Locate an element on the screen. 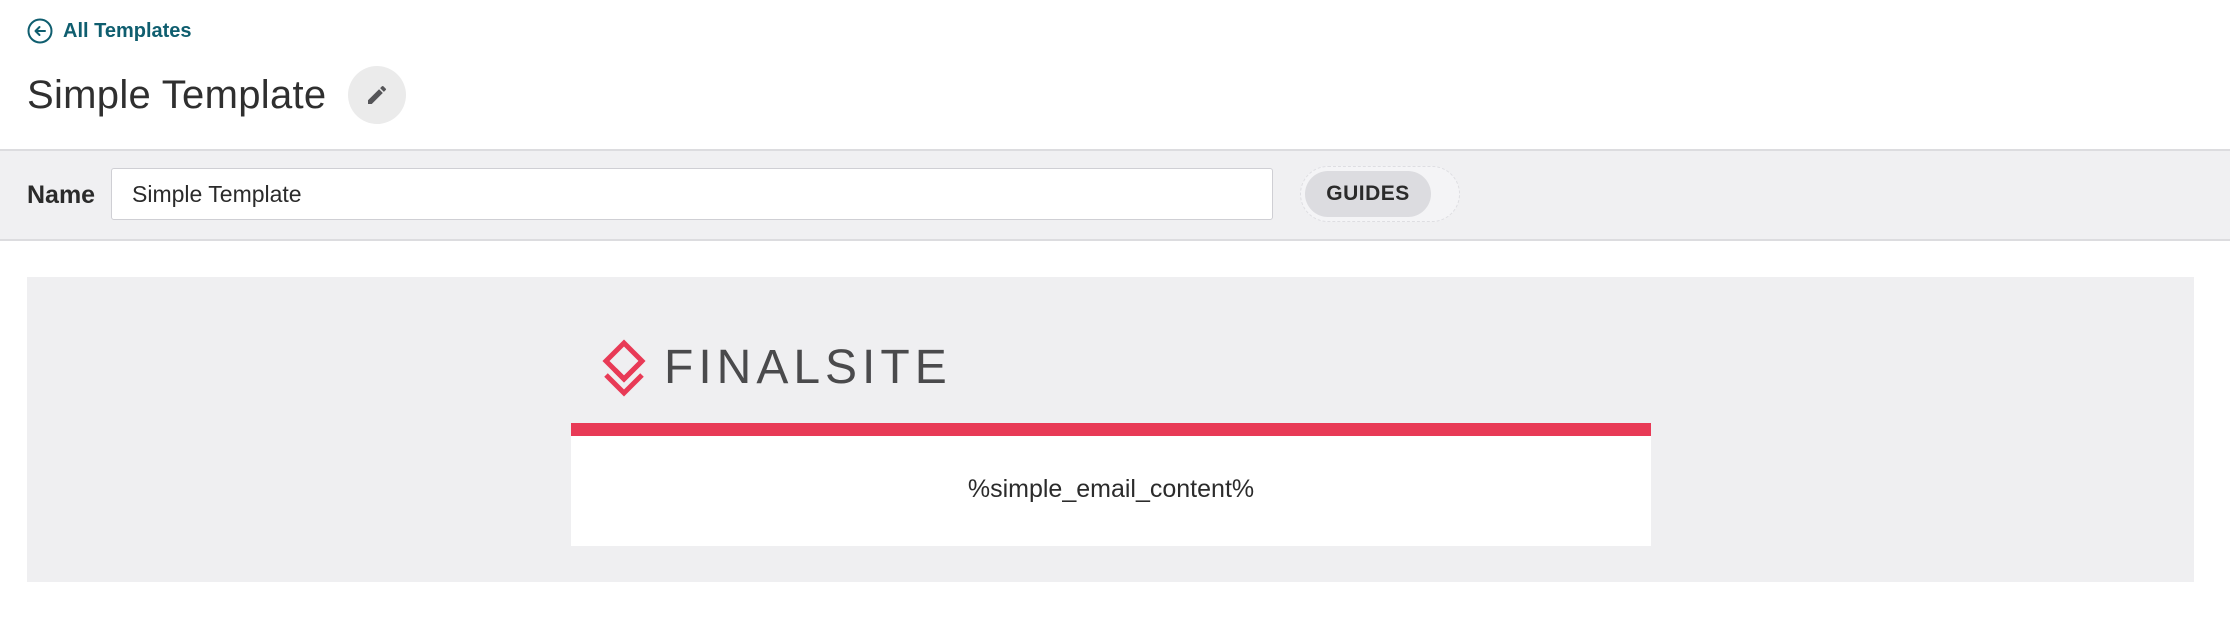 Image resolution: width=2230 pixels, height=644 pixels. name-input is located at coordinates (692, 194).